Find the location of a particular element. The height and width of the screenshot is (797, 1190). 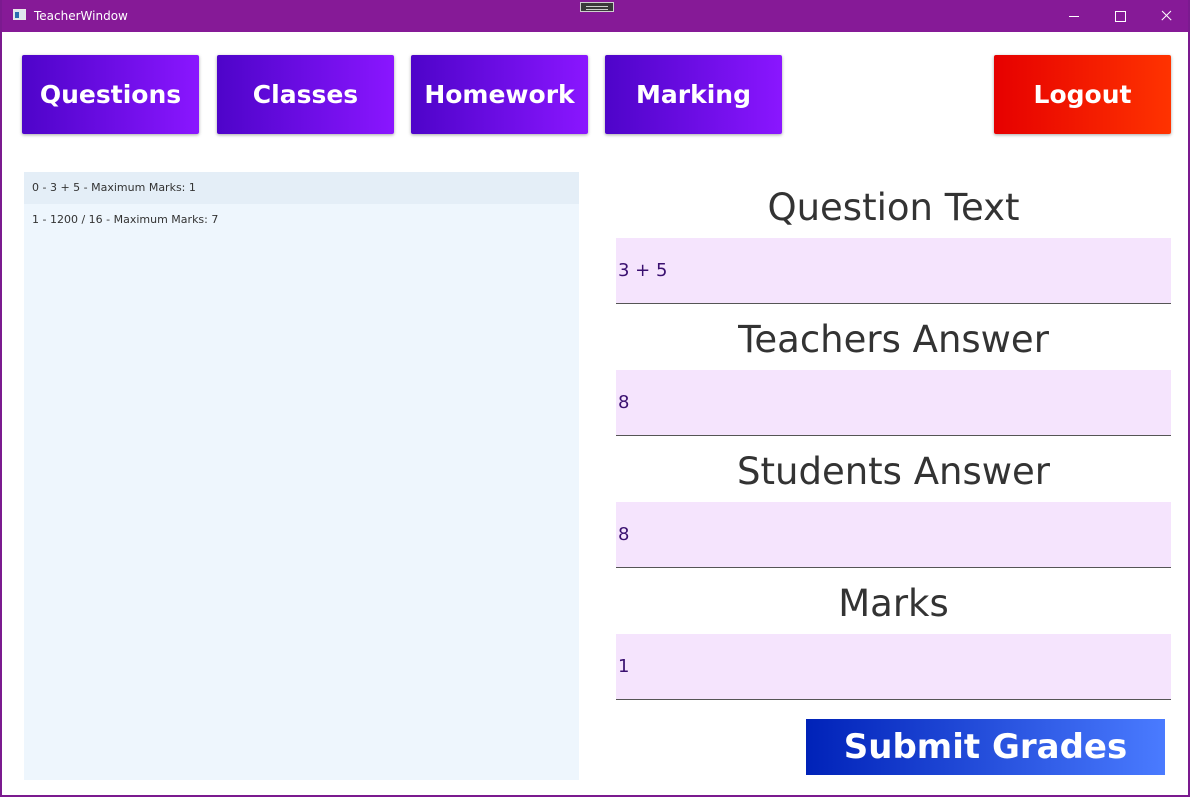

marking-button: Marking is located at coordinates (693, 94).